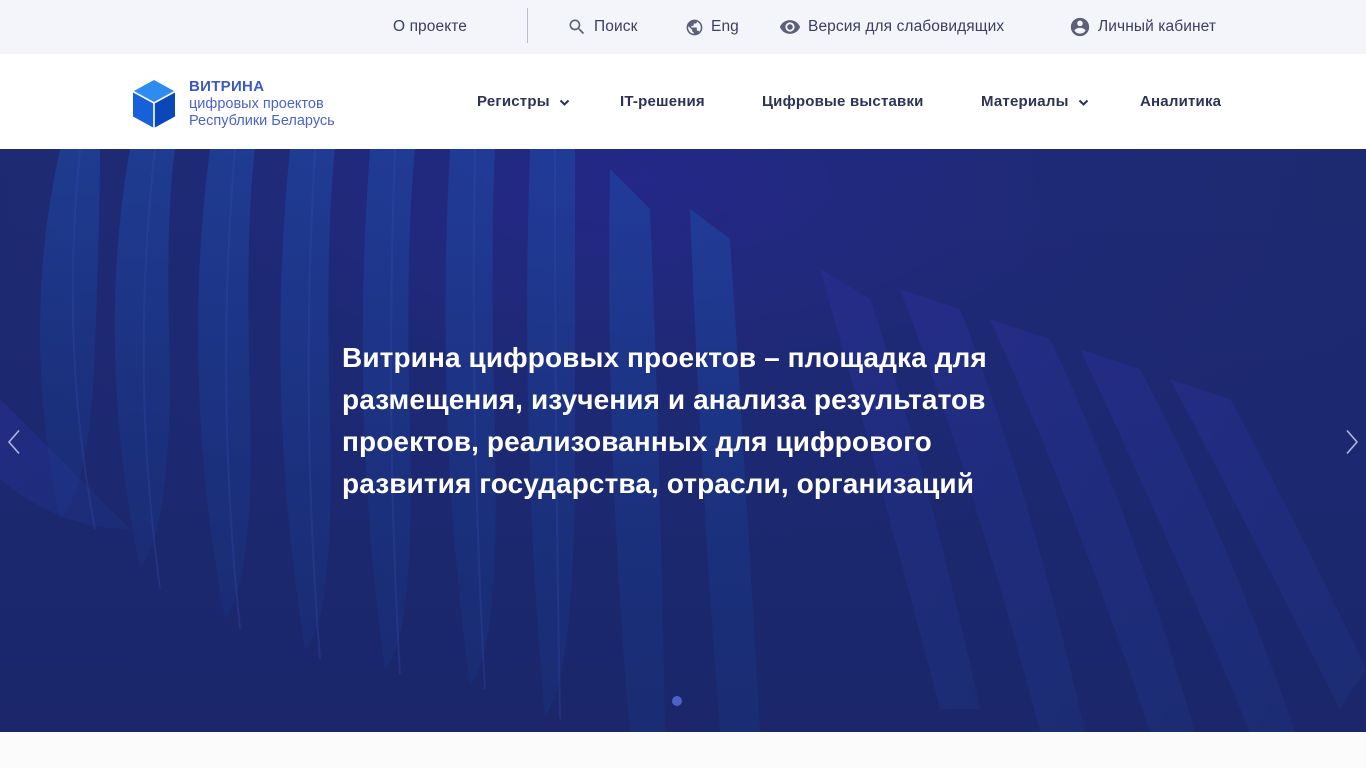 This screenshot has width=1366, height=768. Describe the element at coordinates (1157, 26) in the screenshot. I see `account-link-label: Личный кабинет` at that location.